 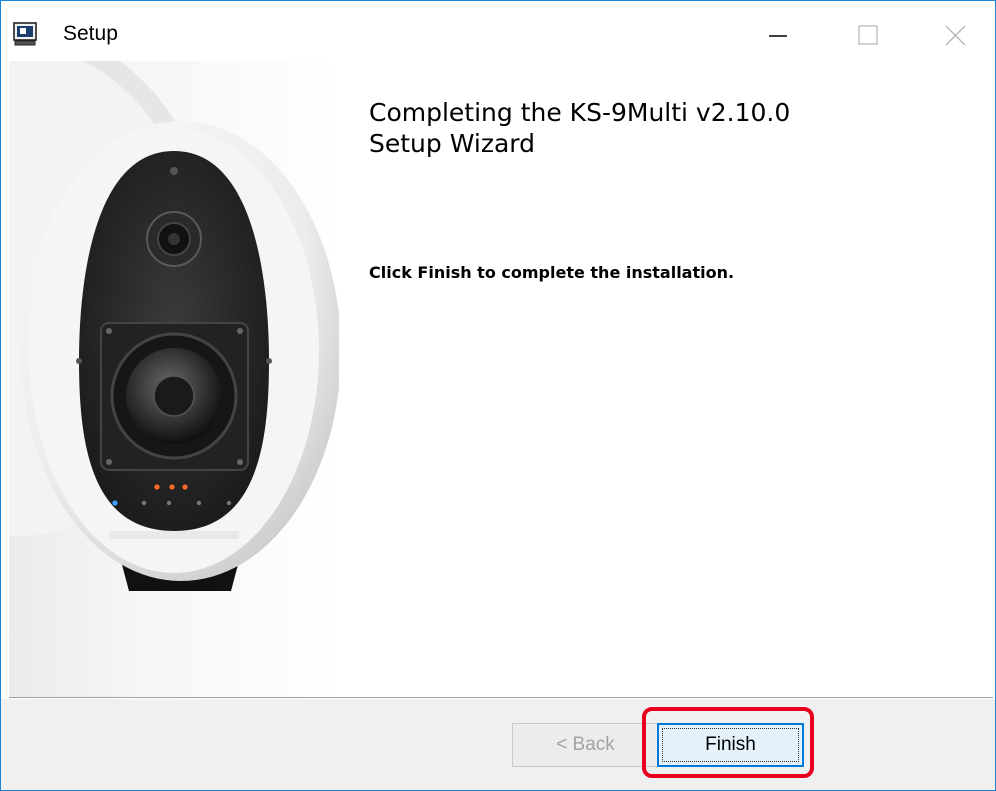 I want to click on setup-app-icon, so click(x=25, y=34).